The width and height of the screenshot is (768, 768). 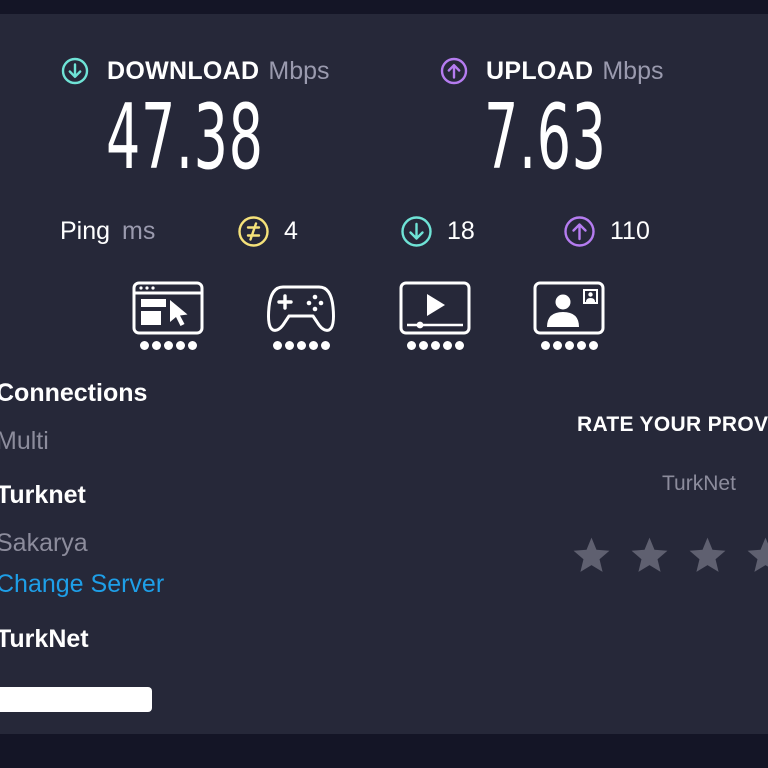 What do you see at coordinates (454, 71) in the screenshot?
I see `upload-arrow-icon` at bounding box center [454, 71].